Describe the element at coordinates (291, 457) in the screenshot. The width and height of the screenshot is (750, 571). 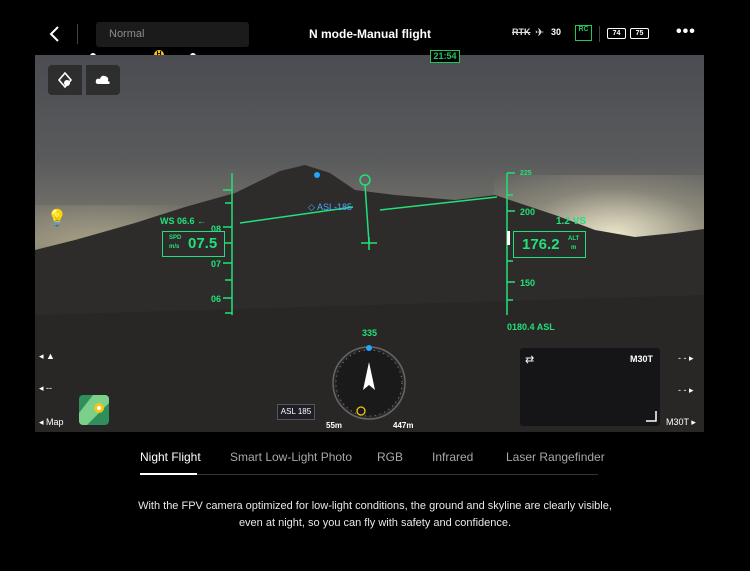
I see `tab-smart-low-light-photo: Smart Low-Light Photo` at that location.